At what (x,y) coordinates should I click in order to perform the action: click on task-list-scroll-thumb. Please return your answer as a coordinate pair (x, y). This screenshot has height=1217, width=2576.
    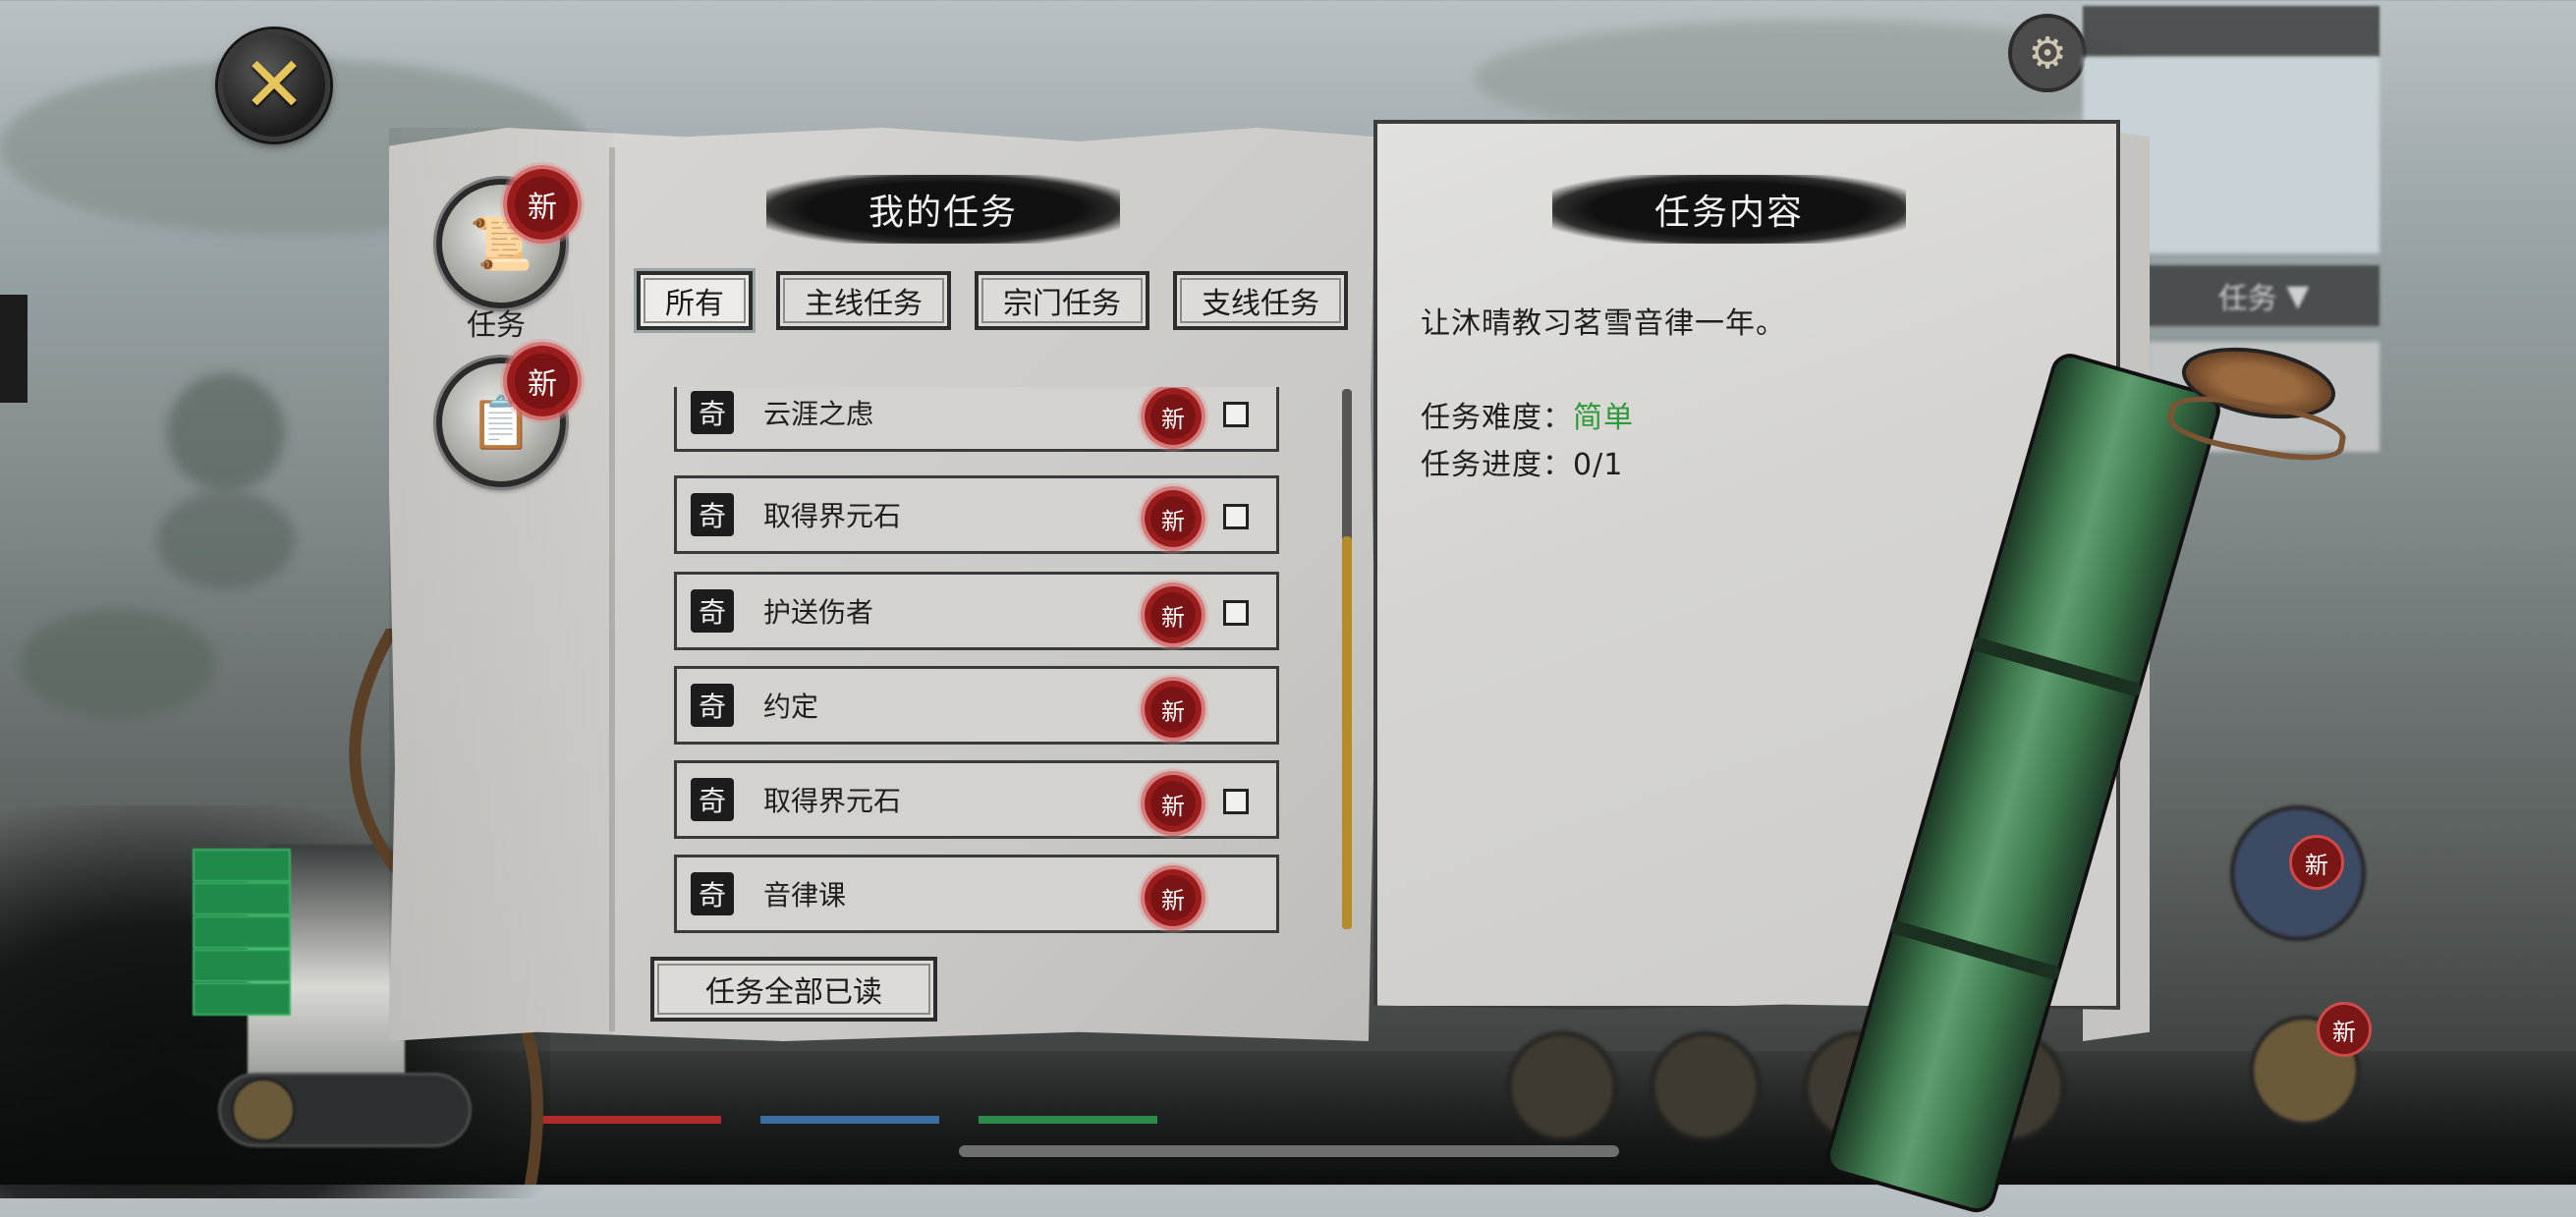
    Looking at the image, I should click on (1347, 732).